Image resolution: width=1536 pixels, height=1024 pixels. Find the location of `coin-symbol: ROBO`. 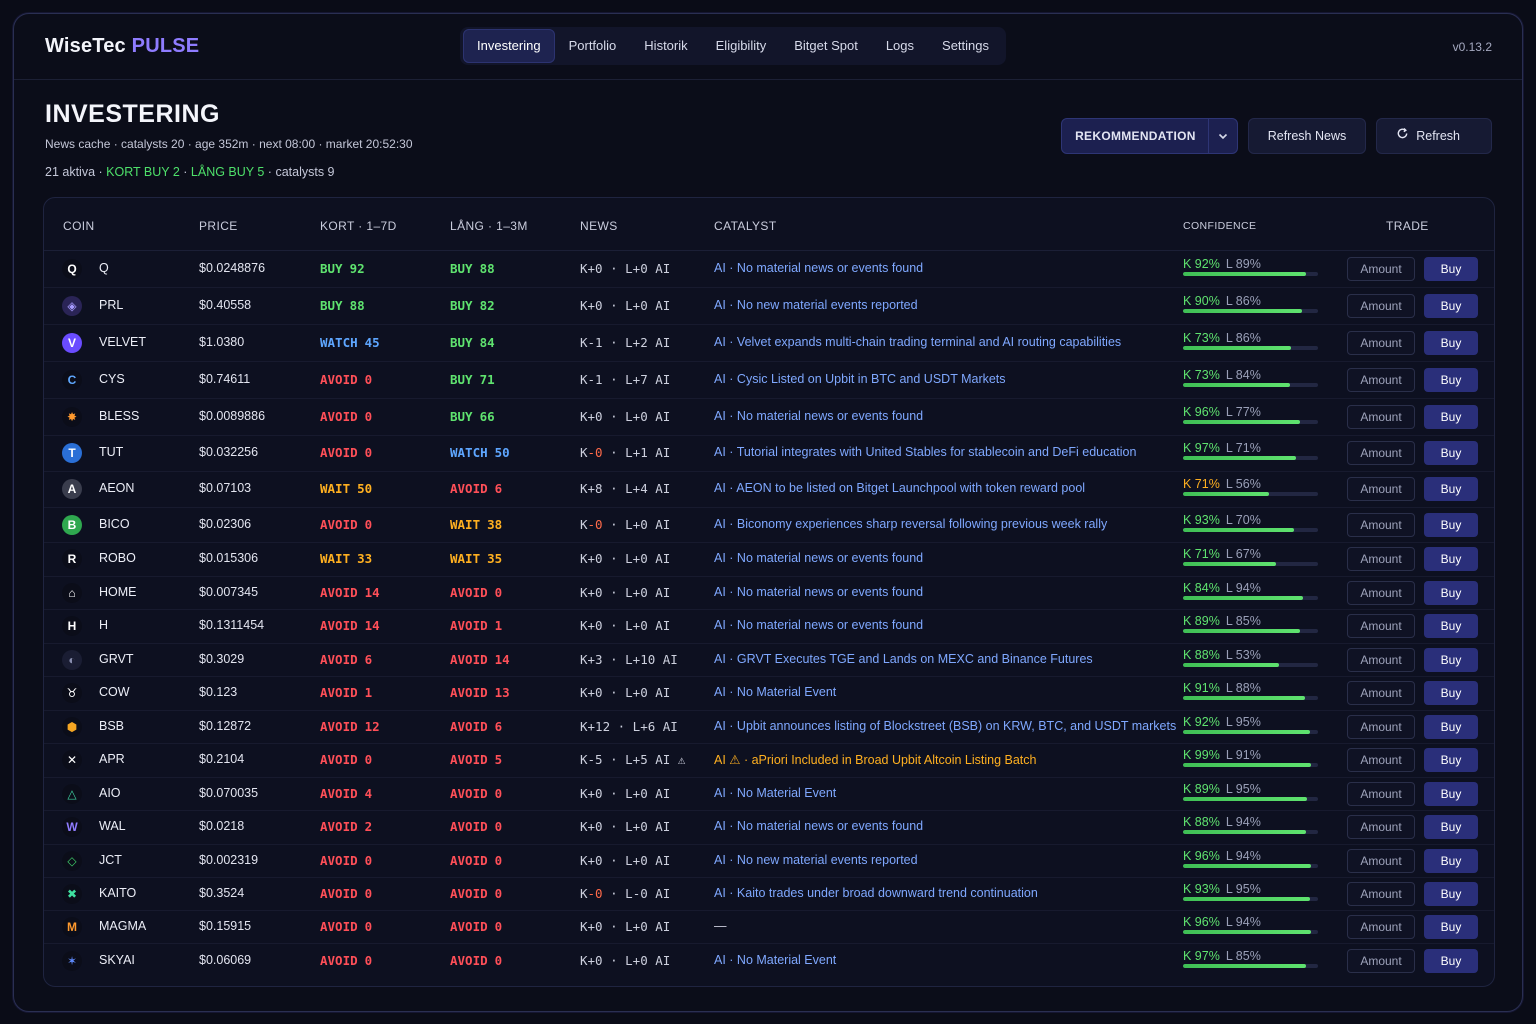

coin-symbol: ROBO is located at coordinates (117, 558).